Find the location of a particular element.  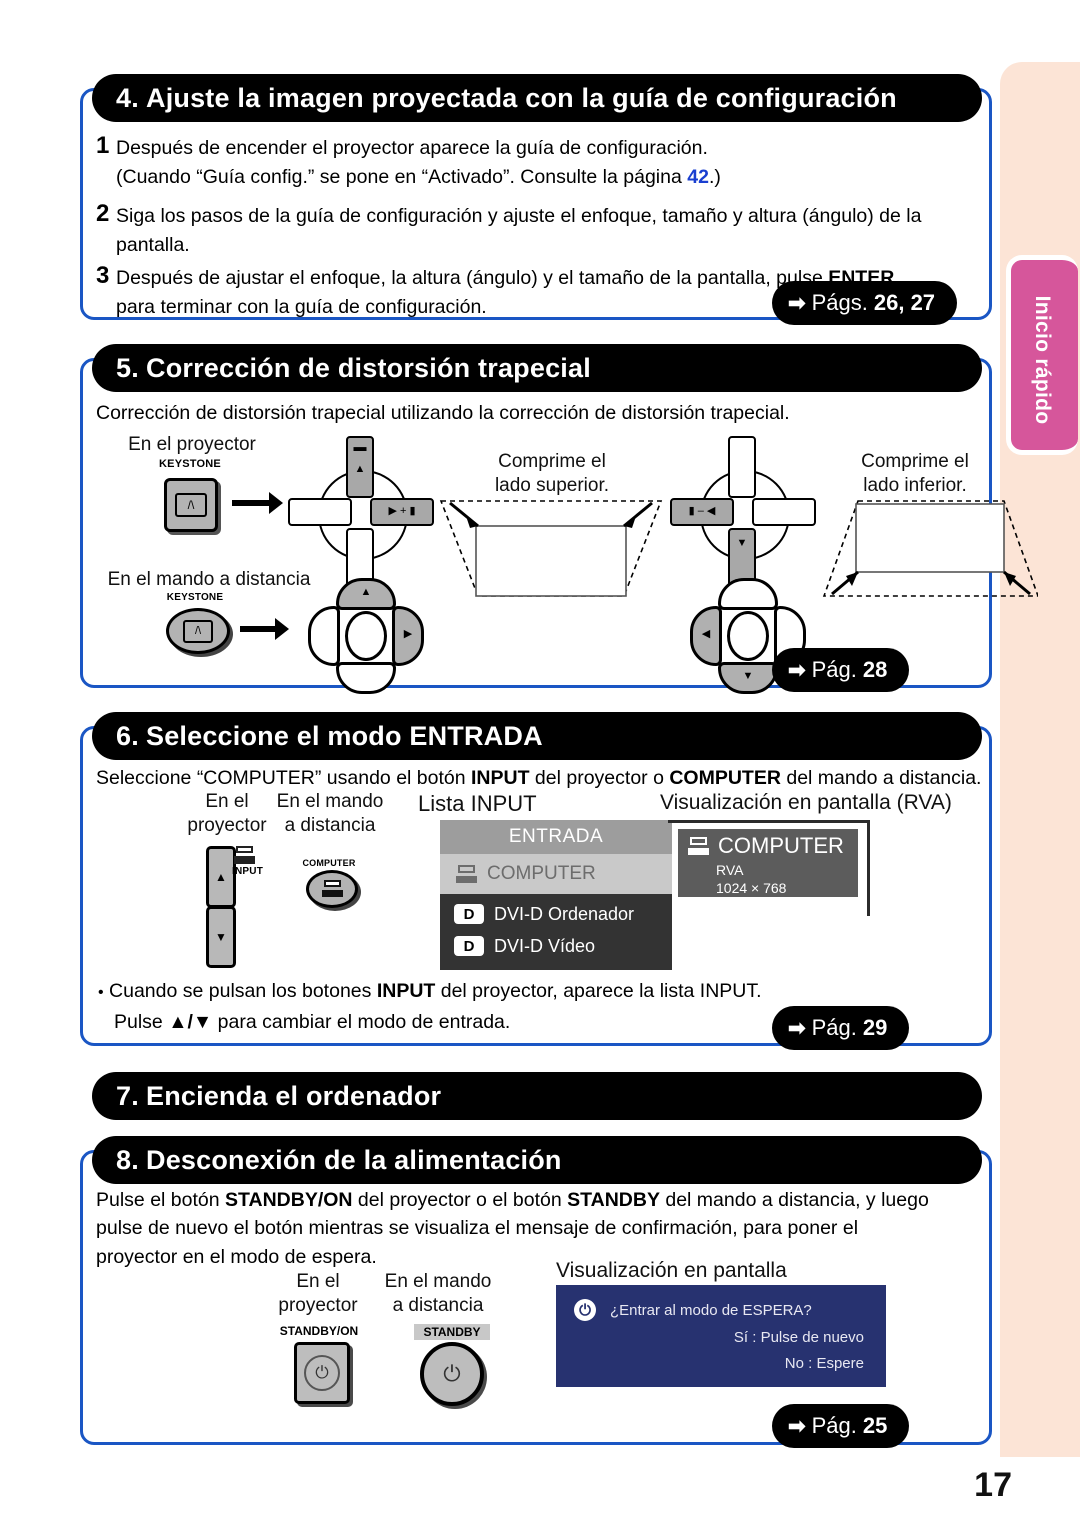

arrow-right-icon-s8: ➡ is located at coordinates (797, 1426).